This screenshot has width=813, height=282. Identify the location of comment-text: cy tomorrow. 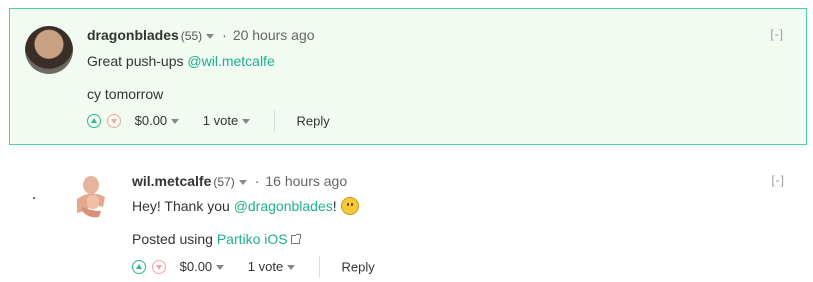
(125, 94).